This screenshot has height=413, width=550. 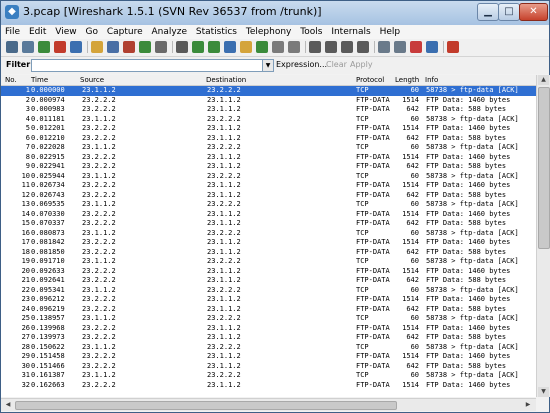 What do you see at coordinates (48, 270) in the screenshot?
I see `packet-cell-time: 0.092633` at bounding box center [48, 270].